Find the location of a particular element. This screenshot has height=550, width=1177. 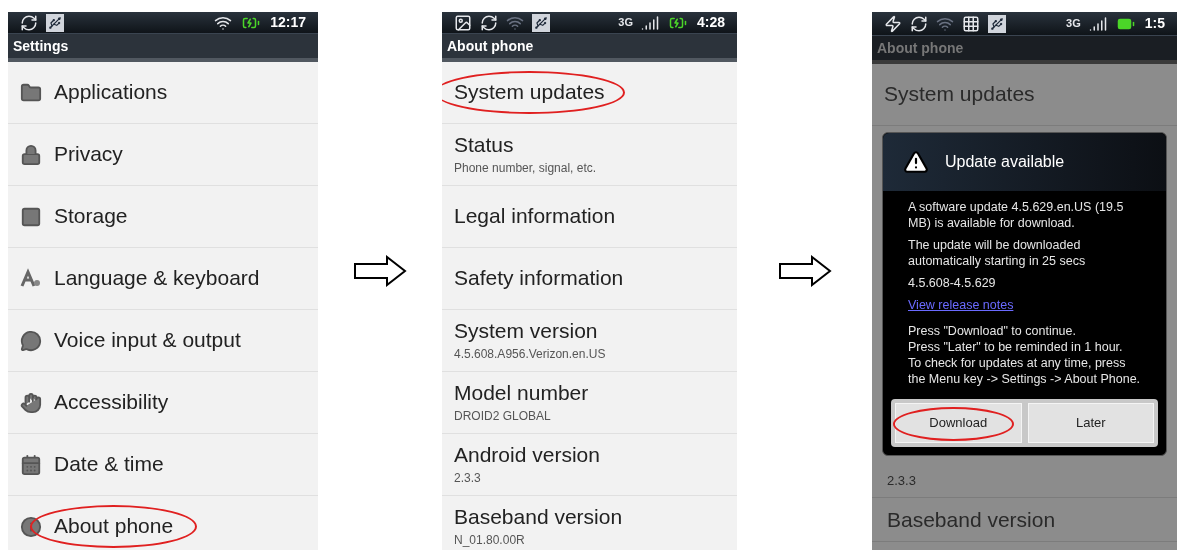

row-title: Accessibility is located at coordinates (111, 401).